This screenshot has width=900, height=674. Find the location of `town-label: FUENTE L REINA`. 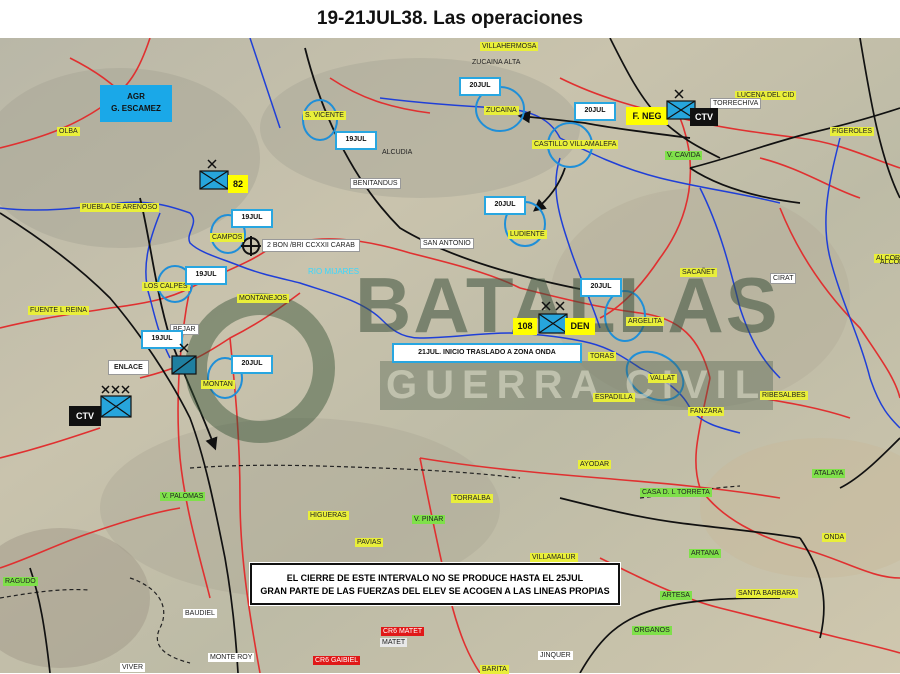

town-label: FUENTE L REINA is located at coordinates (58, 310).